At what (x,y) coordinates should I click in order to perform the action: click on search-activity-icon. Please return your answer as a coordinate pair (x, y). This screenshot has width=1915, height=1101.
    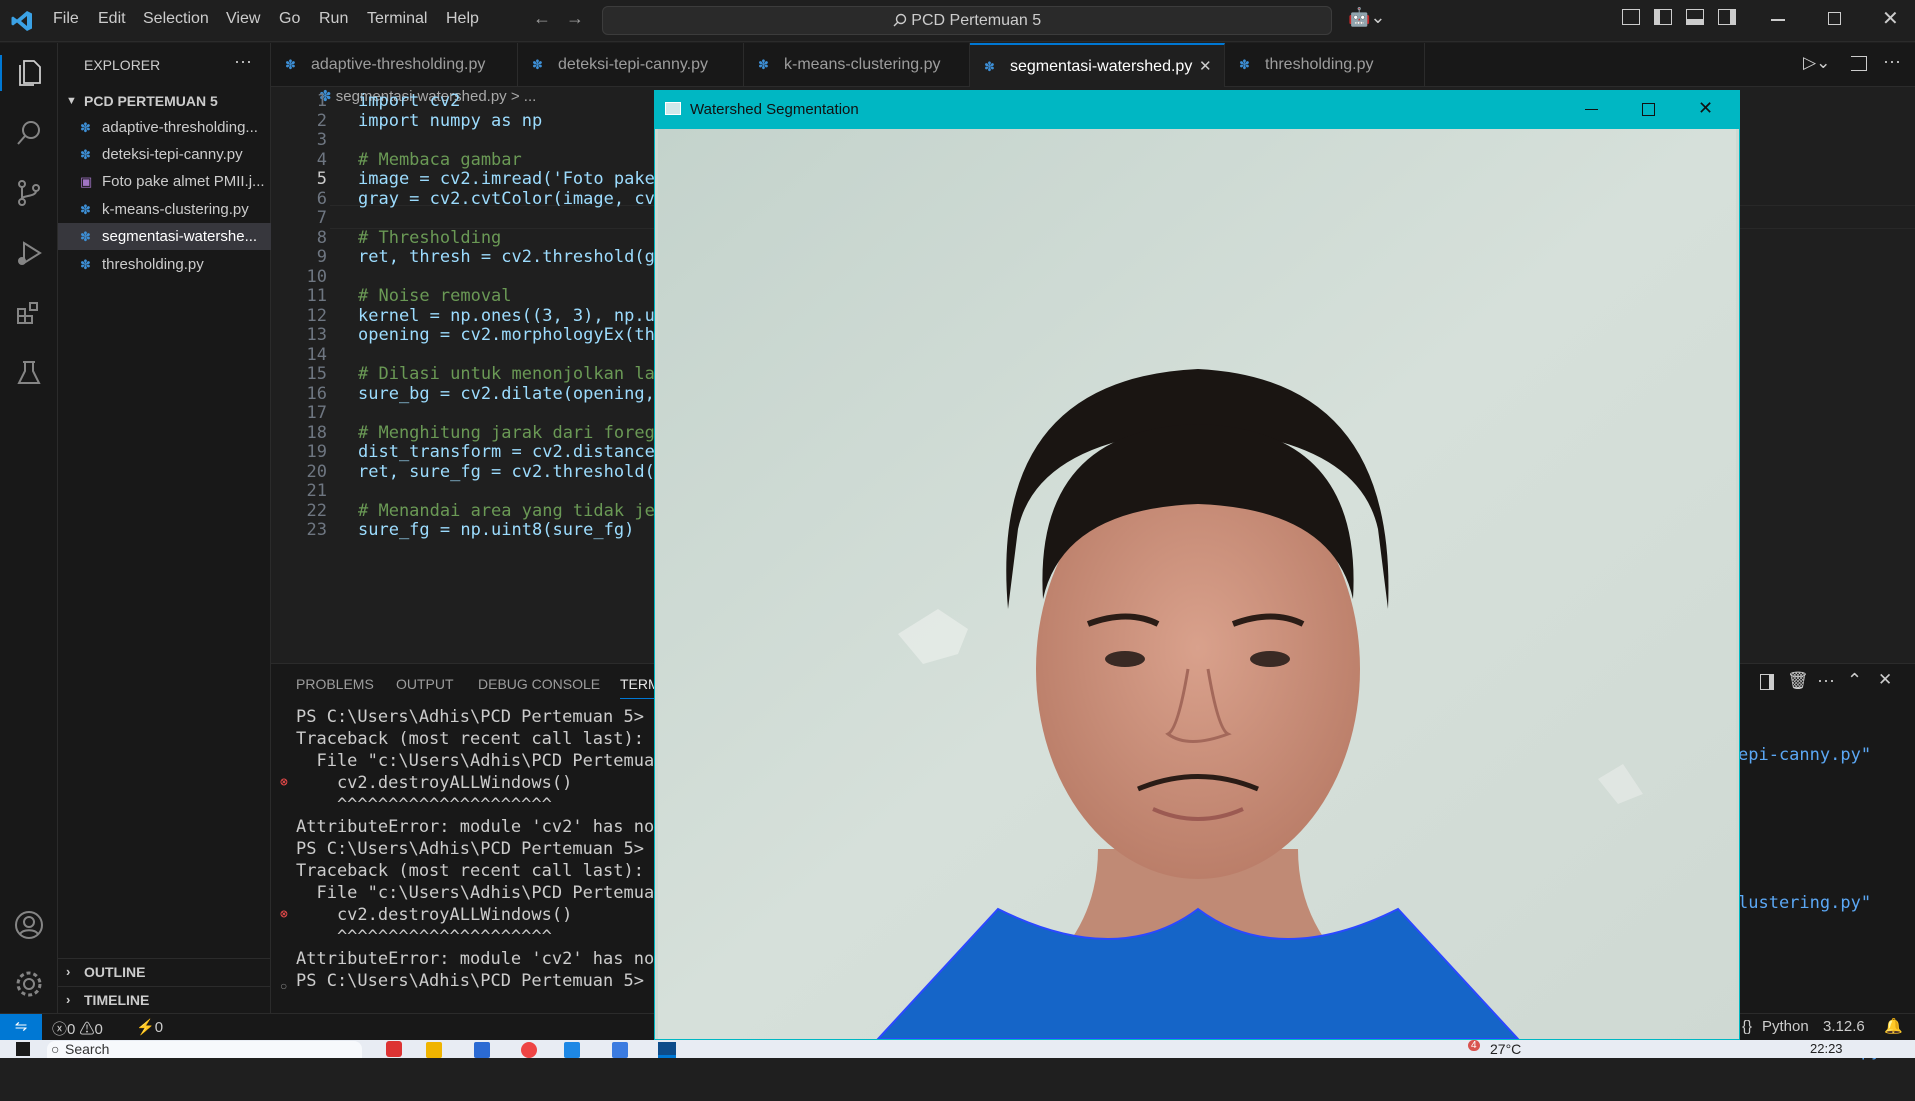
    Looking at the image, I should click on (29, 133).